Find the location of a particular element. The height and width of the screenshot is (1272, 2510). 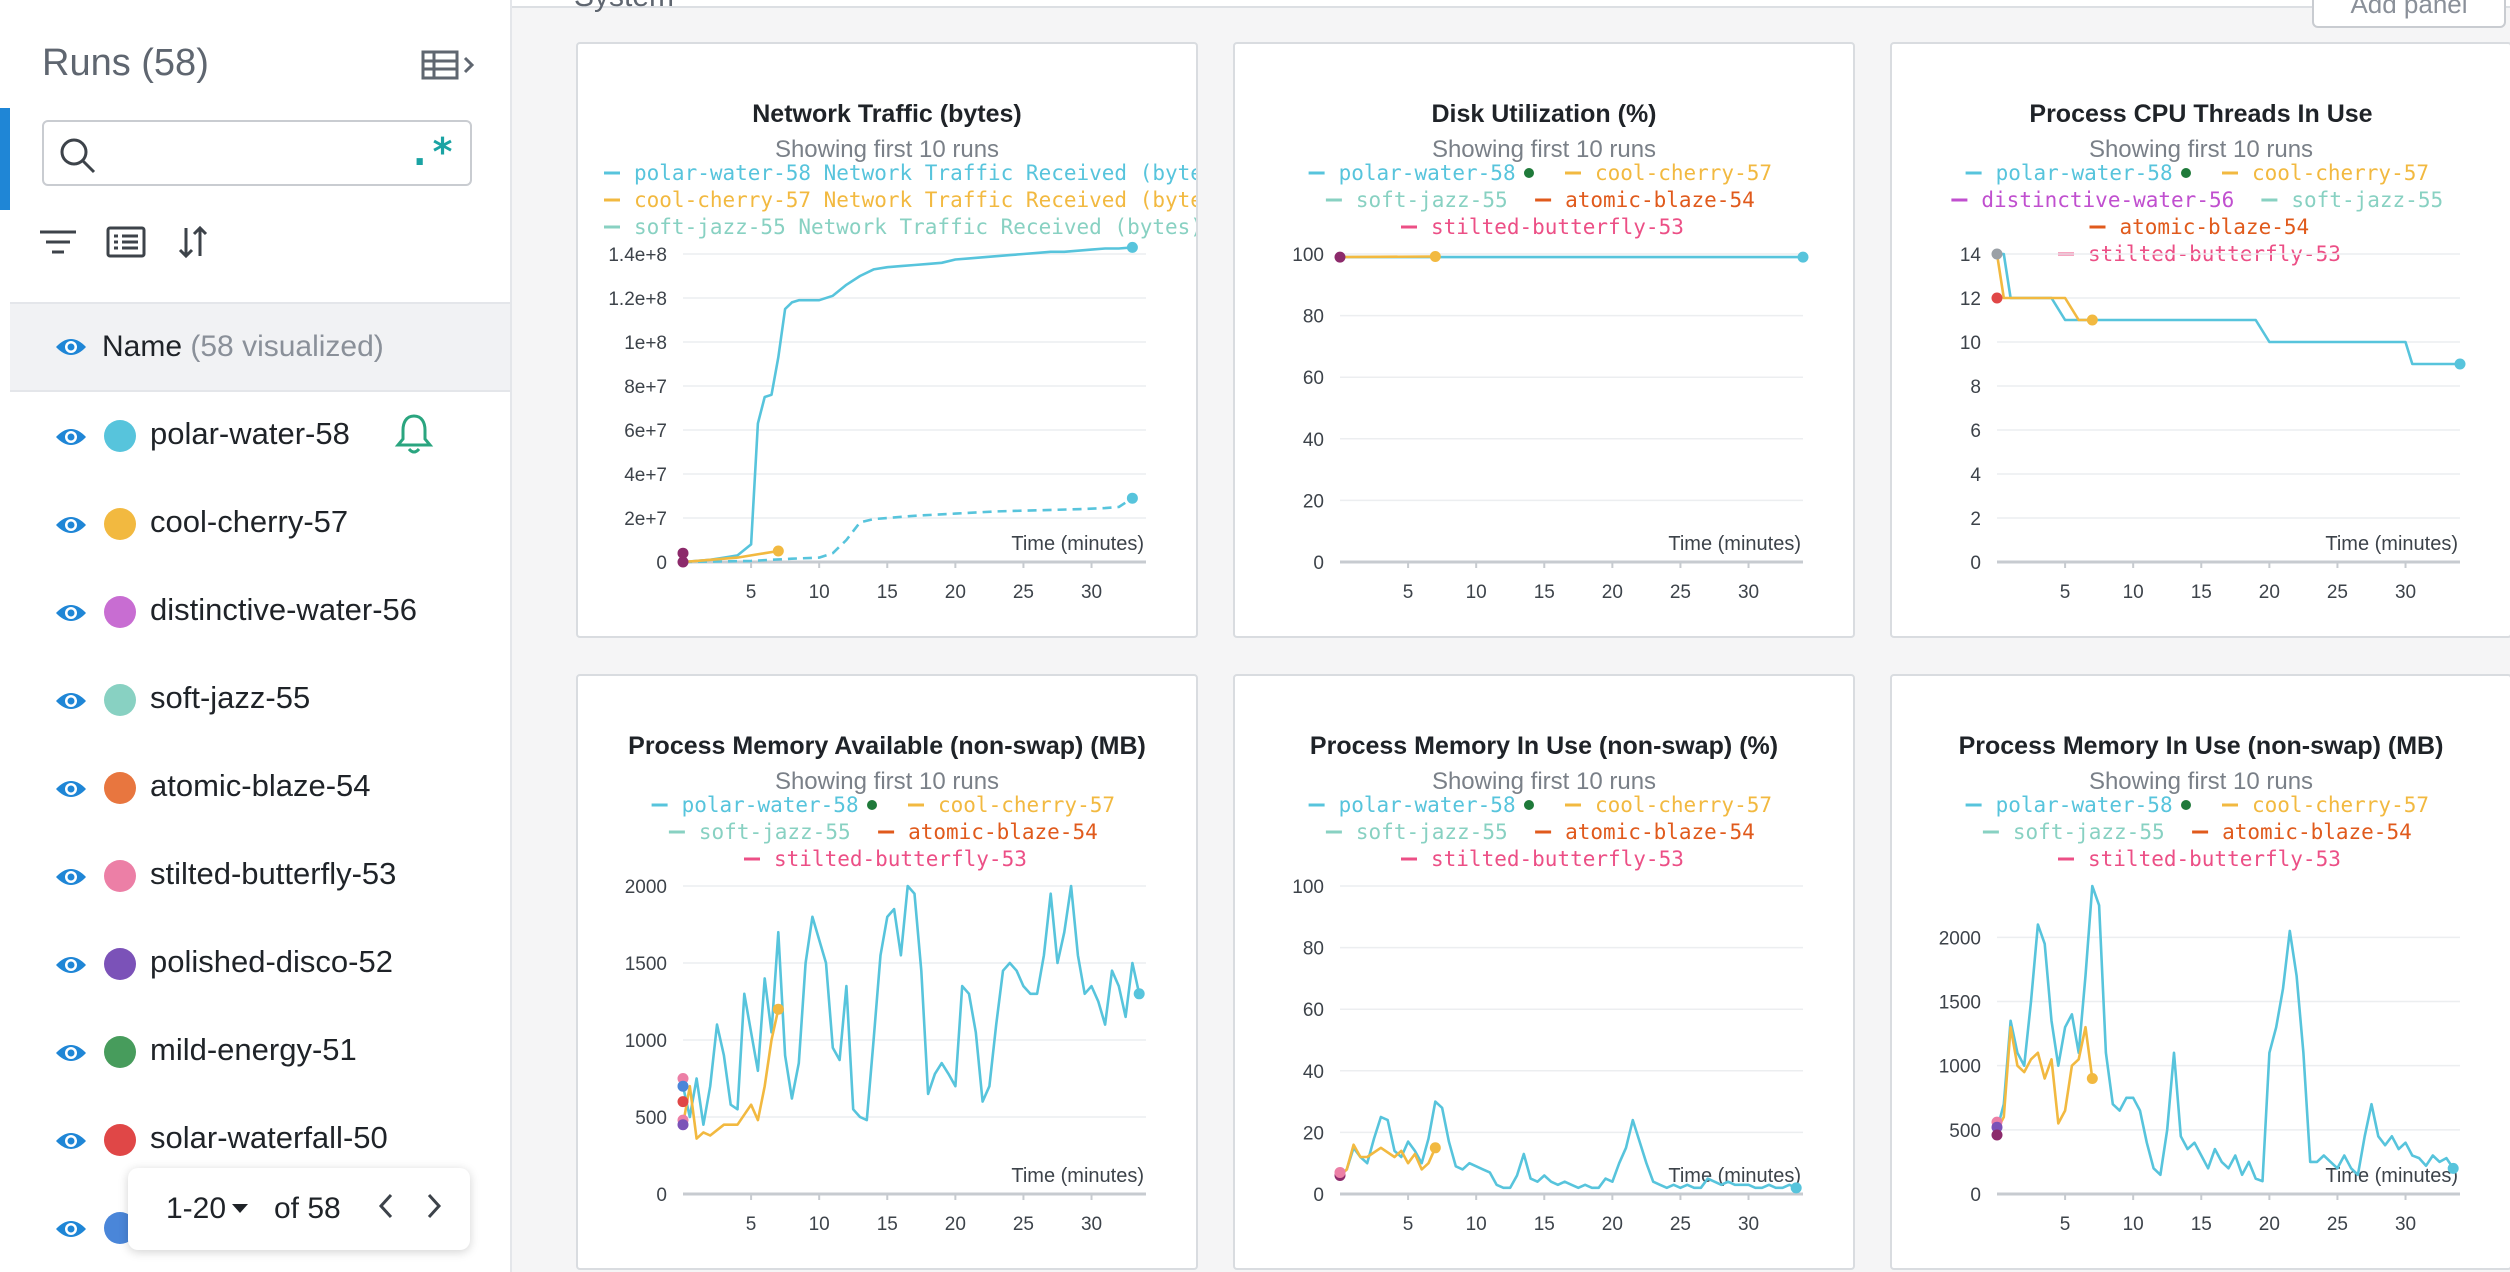

filter-icon is located at coordinates (58, 242).